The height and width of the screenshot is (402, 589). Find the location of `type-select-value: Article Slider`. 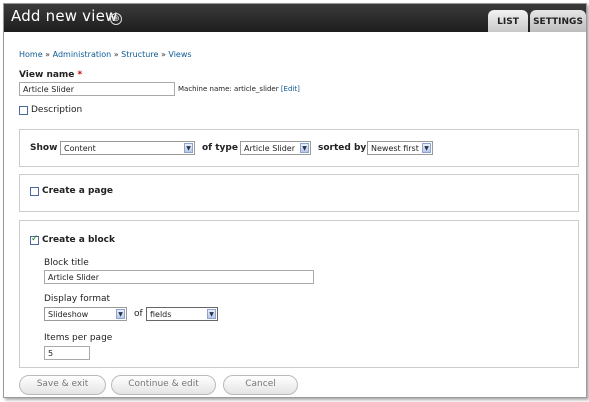

type-select-value: Article Slider is located at coordinates (270, 148).